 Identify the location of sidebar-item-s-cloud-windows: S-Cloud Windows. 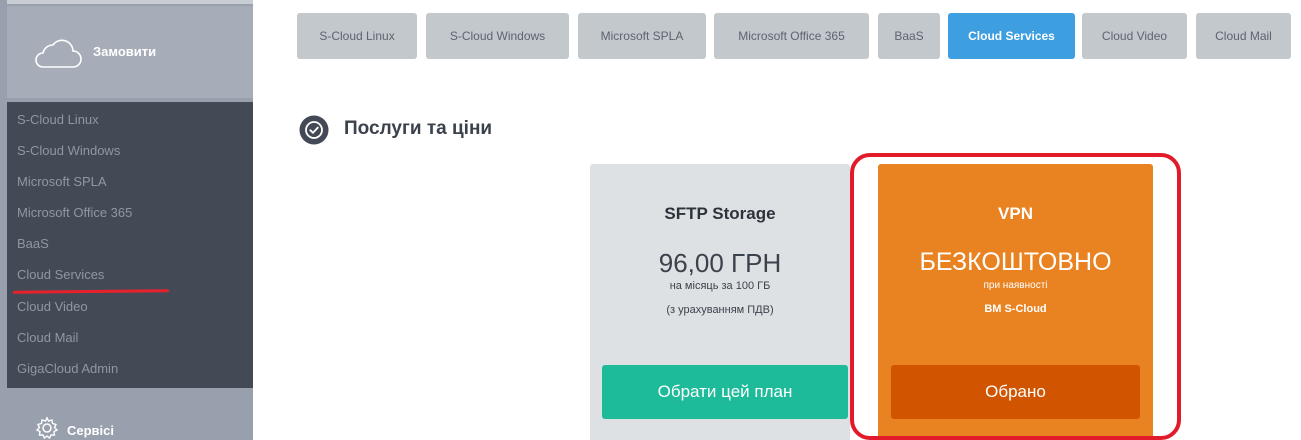
(68, 150).